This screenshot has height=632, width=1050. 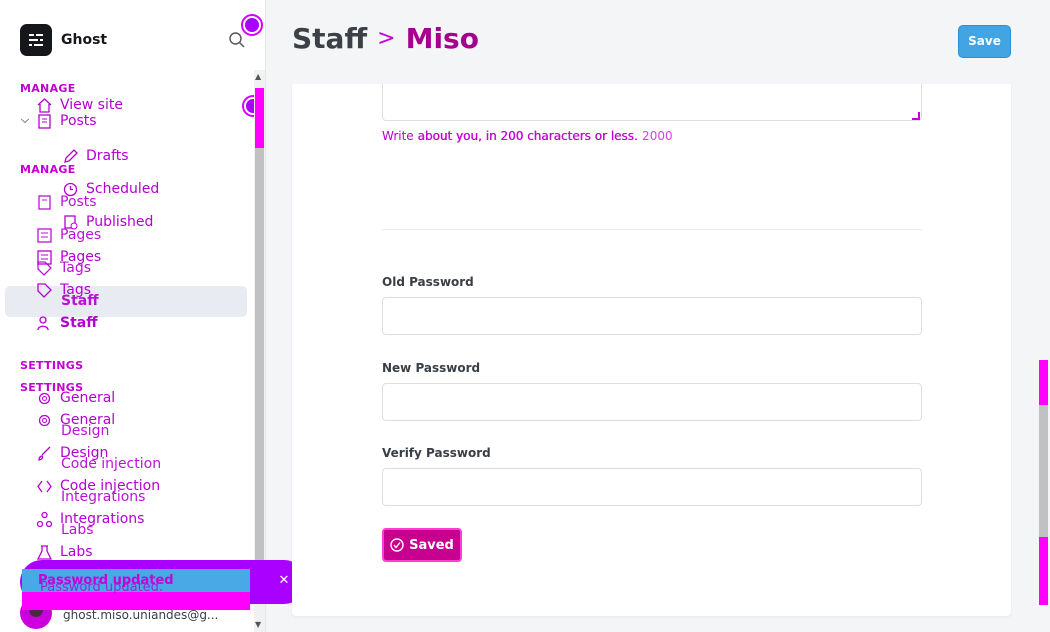 I want to click on sidebar-item-posts-ghost: Posts, so click(x=66, y=202).